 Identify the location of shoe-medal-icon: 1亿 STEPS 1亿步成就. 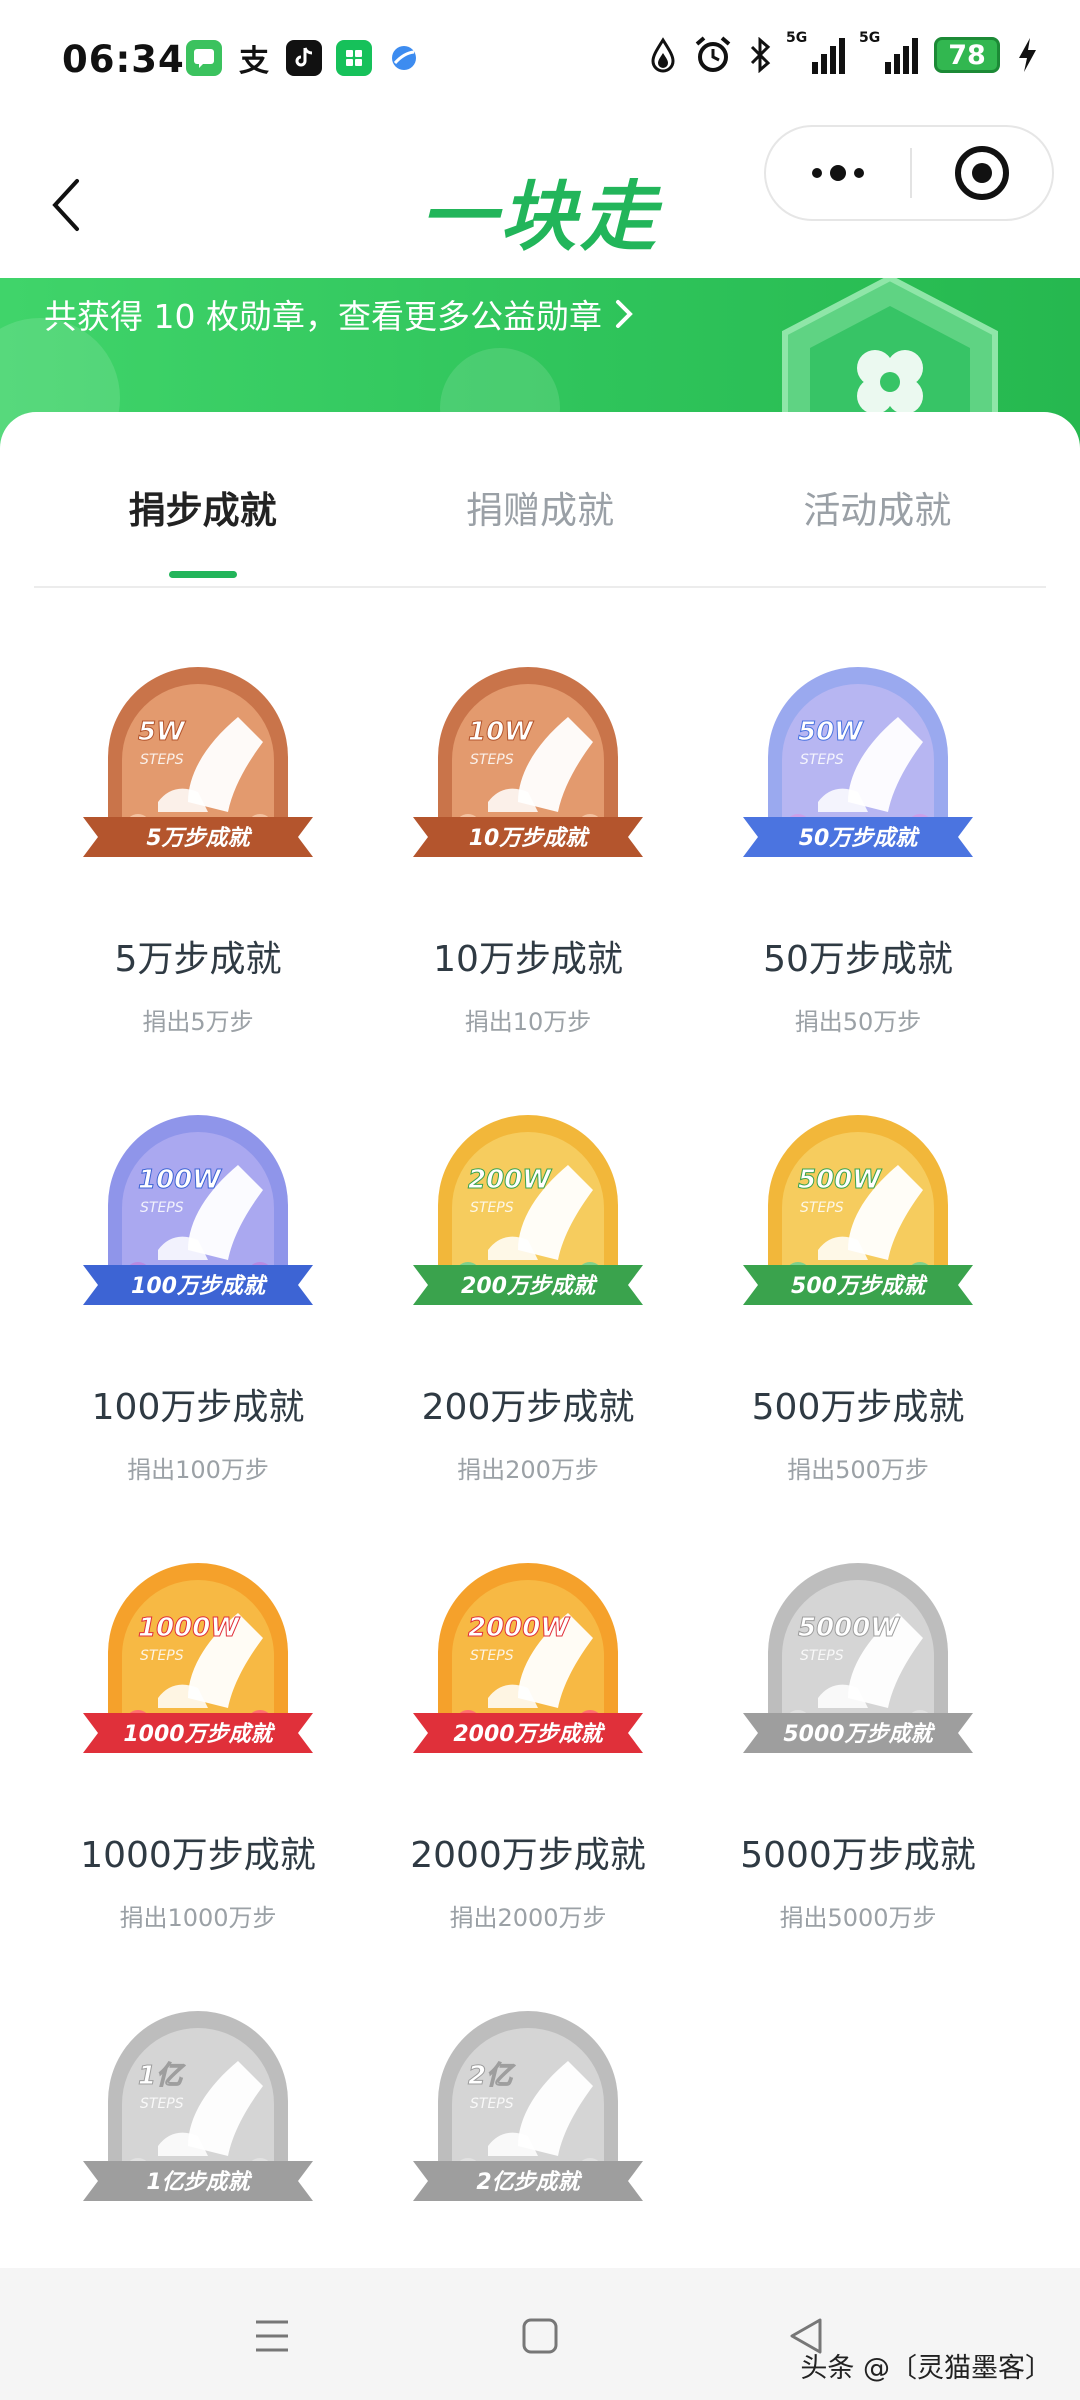
(198, 2106).